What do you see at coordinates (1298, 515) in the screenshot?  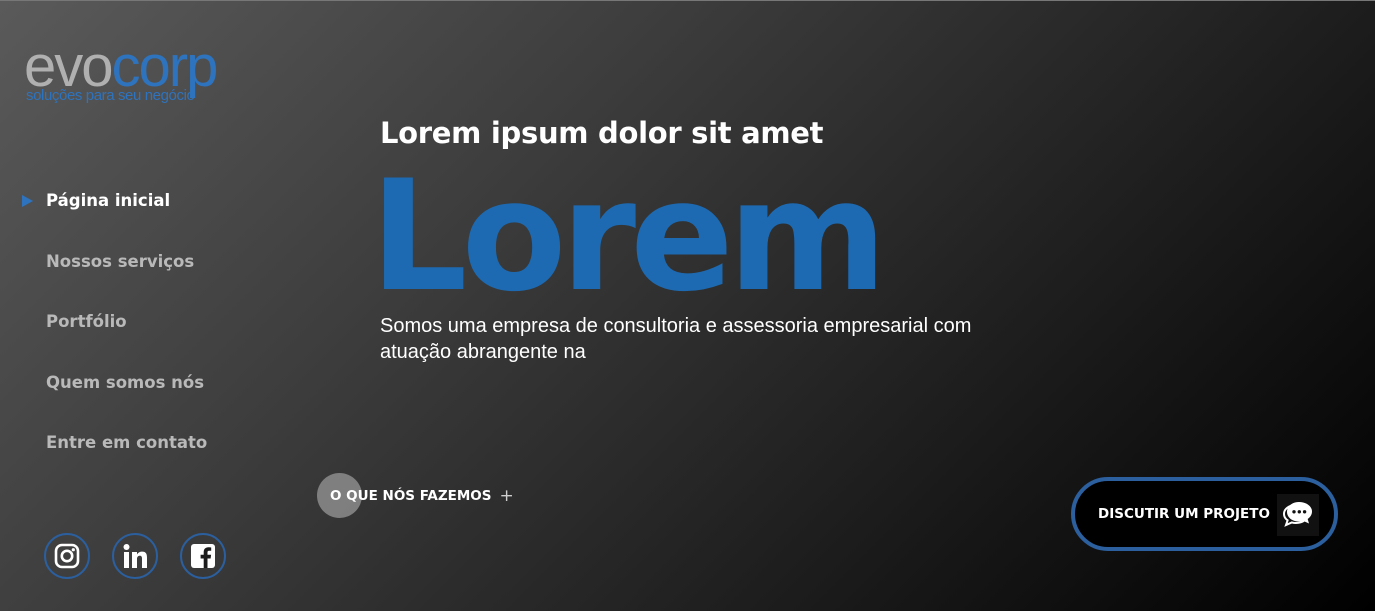 I see `chat-icon` at bounding box center [1298, 515].